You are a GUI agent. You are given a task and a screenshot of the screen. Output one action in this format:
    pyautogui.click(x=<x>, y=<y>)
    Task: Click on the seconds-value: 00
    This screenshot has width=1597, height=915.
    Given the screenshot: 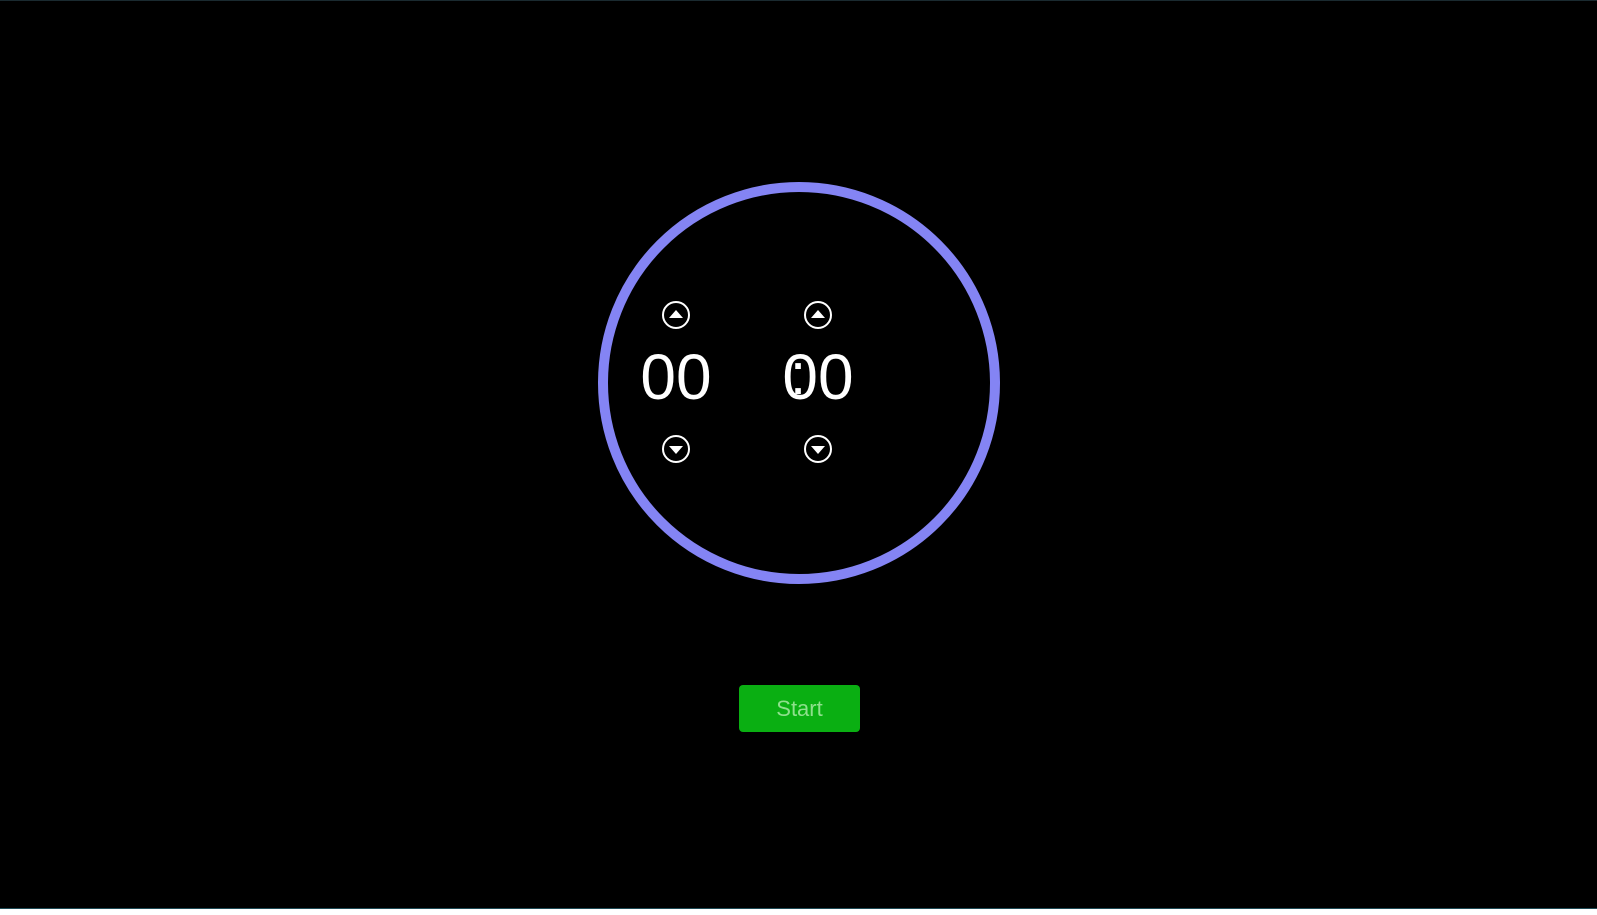 What is the action you would take?
    pyautogui.click(x=818, y=377)
    